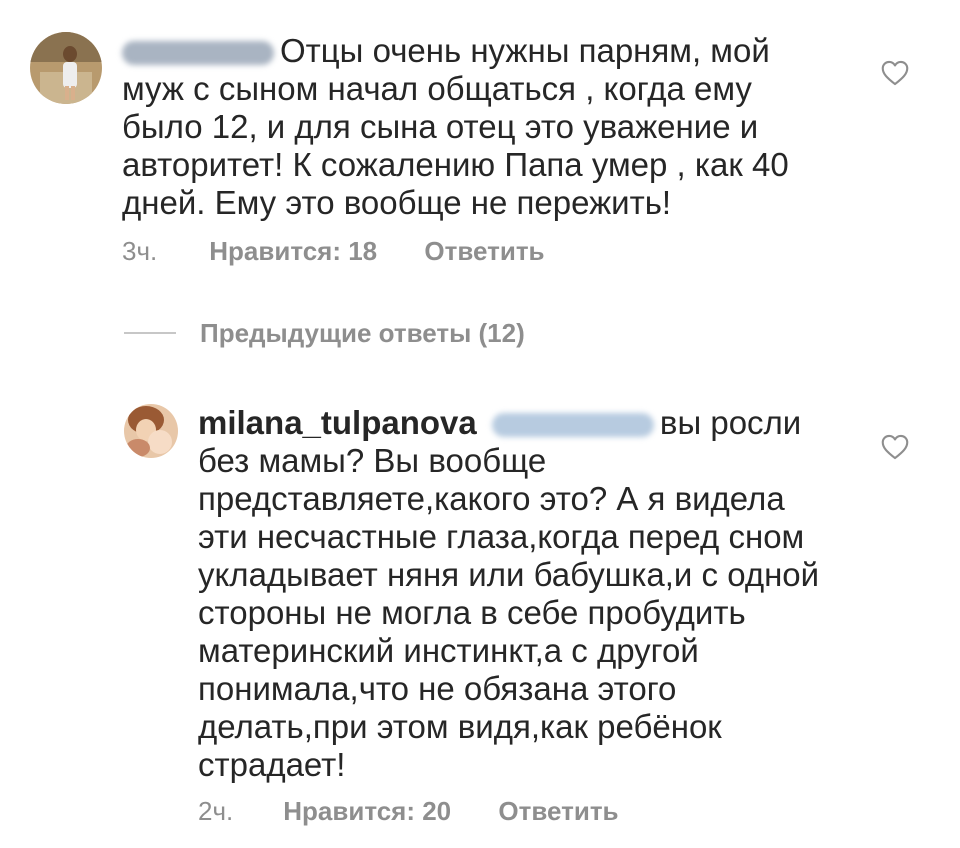  I want to click on likes-count-button: Нравится: 20, so click(367, 811).